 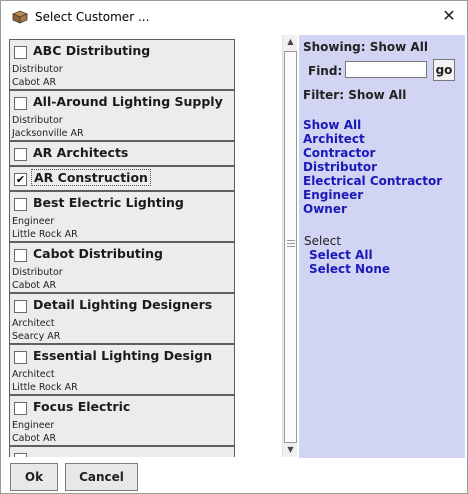 I want to click on customer-checkbox-checked: ✔, so click(x=20, y=179).